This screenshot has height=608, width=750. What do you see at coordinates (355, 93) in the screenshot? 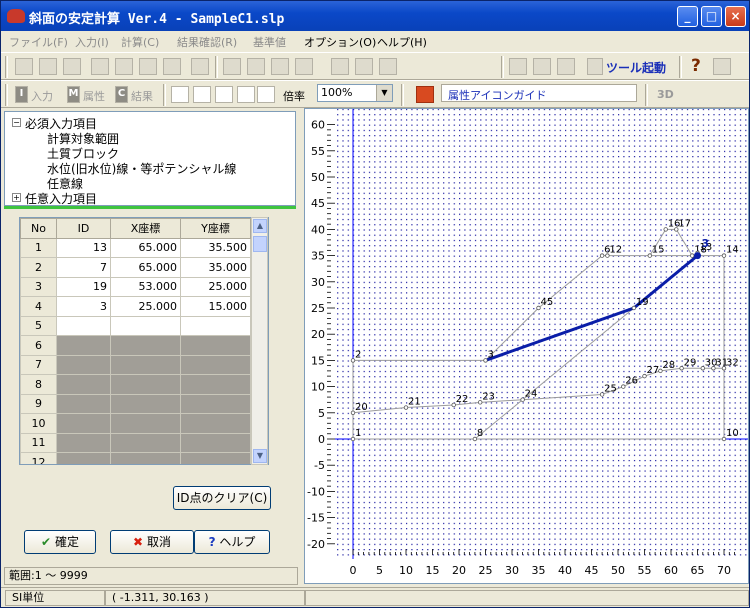
I see `zoom-select: 100% ▼` at bounding box center [355, 93].